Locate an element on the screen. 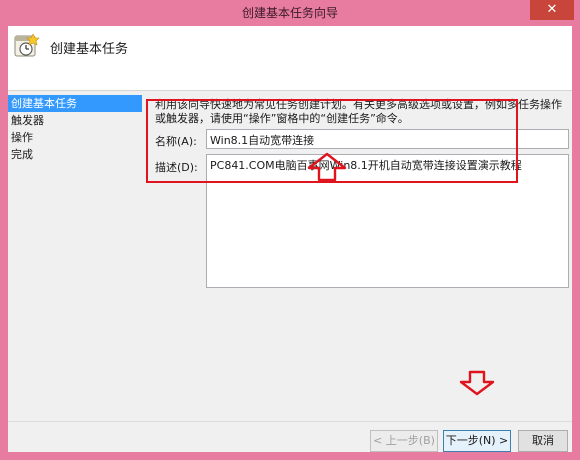 This screenshot has height=460, width=580. wizard-header: 创建基本任务 is located at coordinates (290, 58).